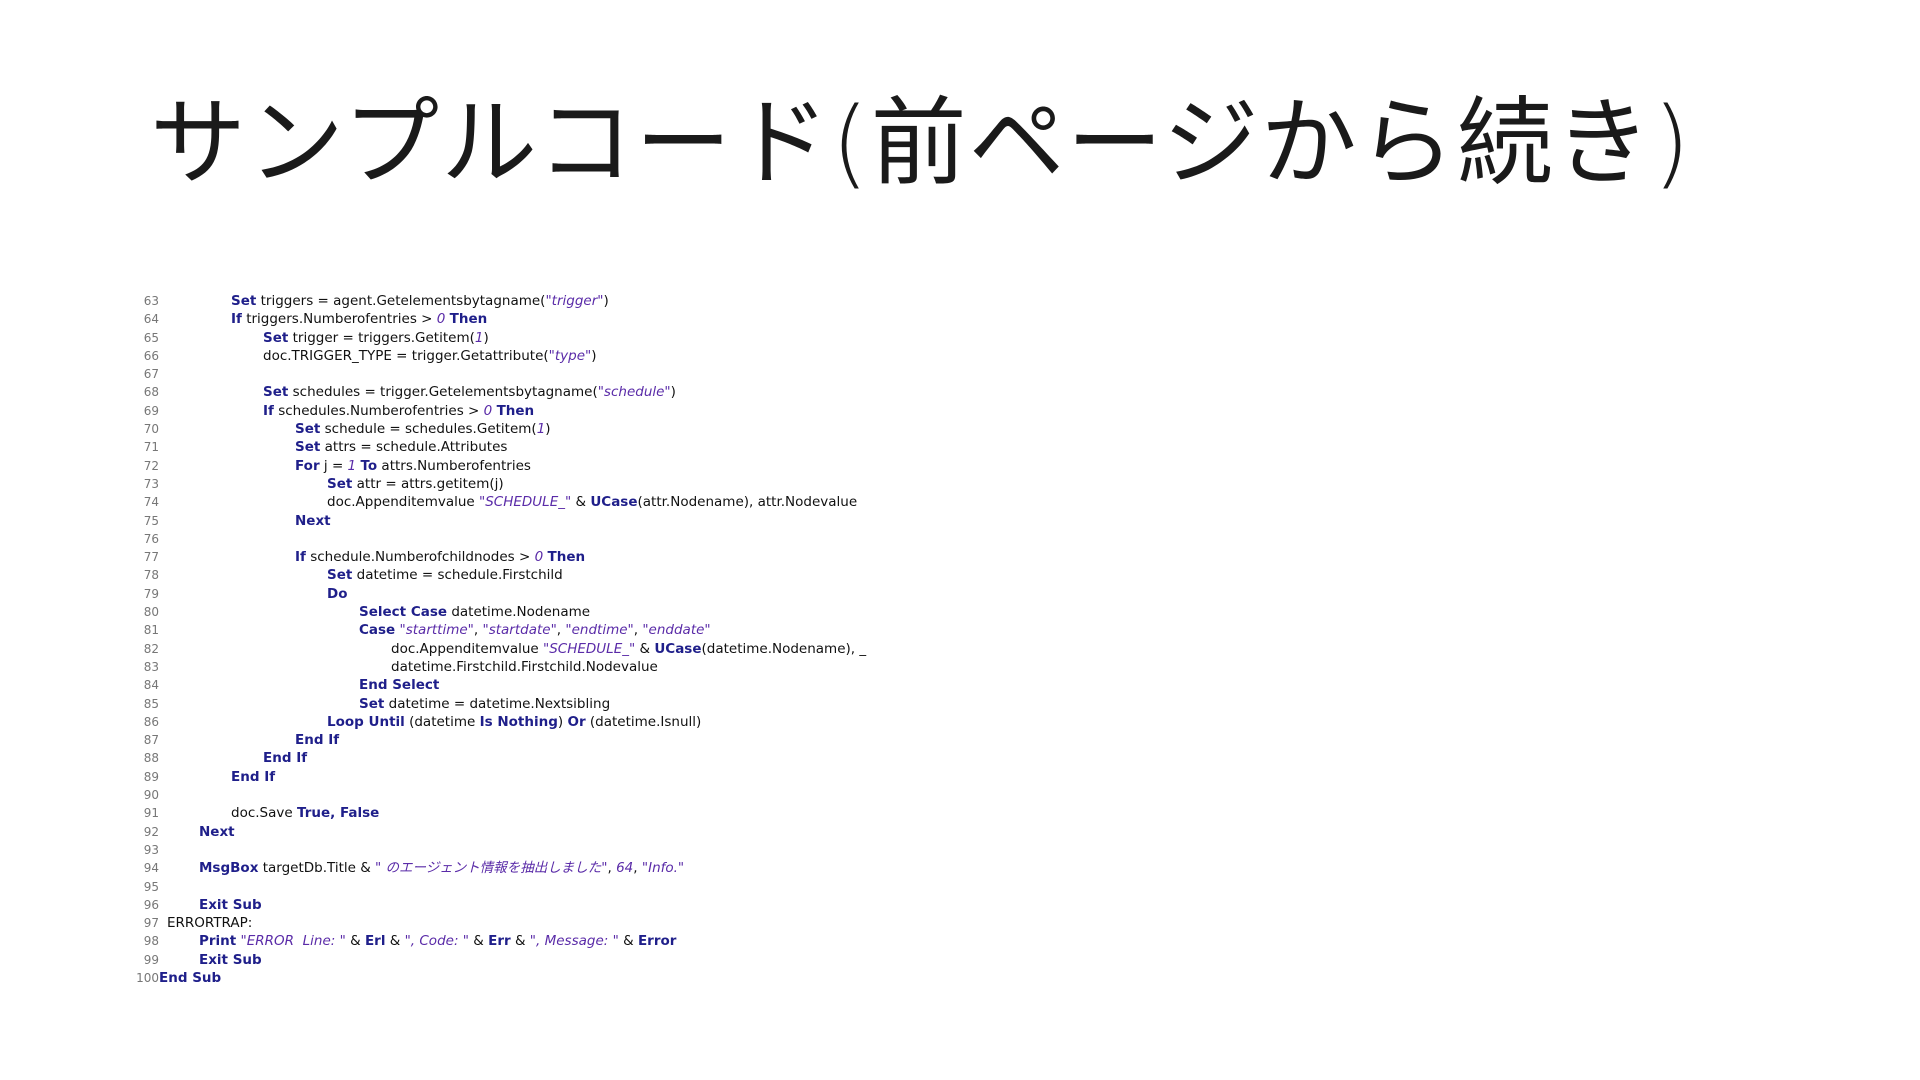 The width and height of the screenshot is (1920, 1080). Describe the element at coordinates (676, 630) in the screenshot. I see `code-string: "enddate"` at that location.